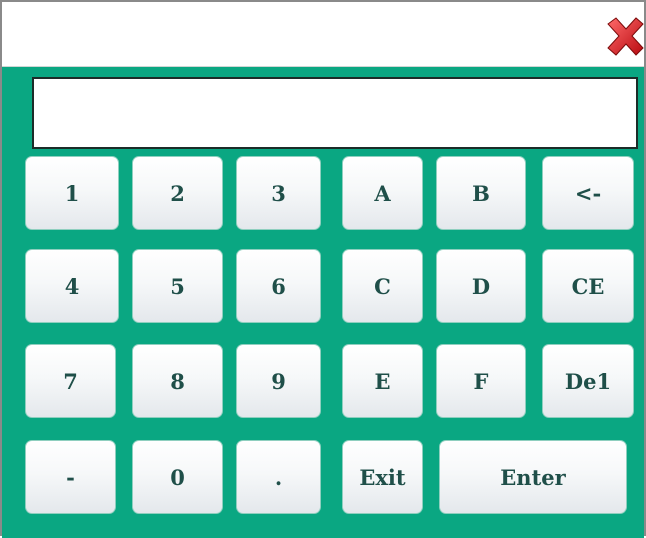  What do you see at coordinates (278, 193) in the screenshot?
I see `key-3: 3` at bounding box center [278, 193].